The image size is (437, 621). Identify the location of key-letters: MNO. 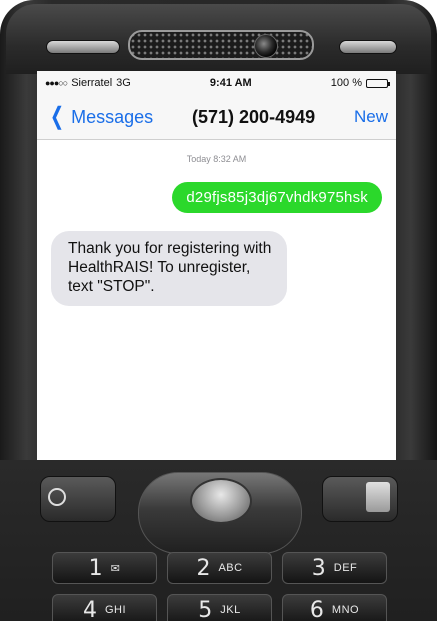
(345, 610).